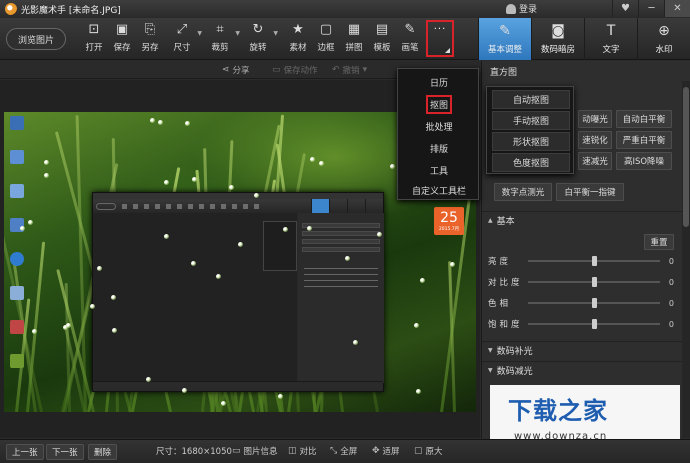  Describe the element at coordinates (439, 190) in the screenshot. I see `menu-item-custom-toolbar: 自定义工具栏` at that location.